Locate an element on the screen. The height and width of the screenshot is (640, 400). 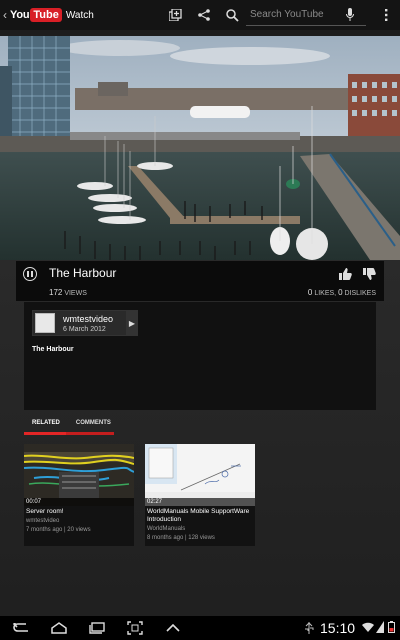
search-button is located at coordinates (232, 15).